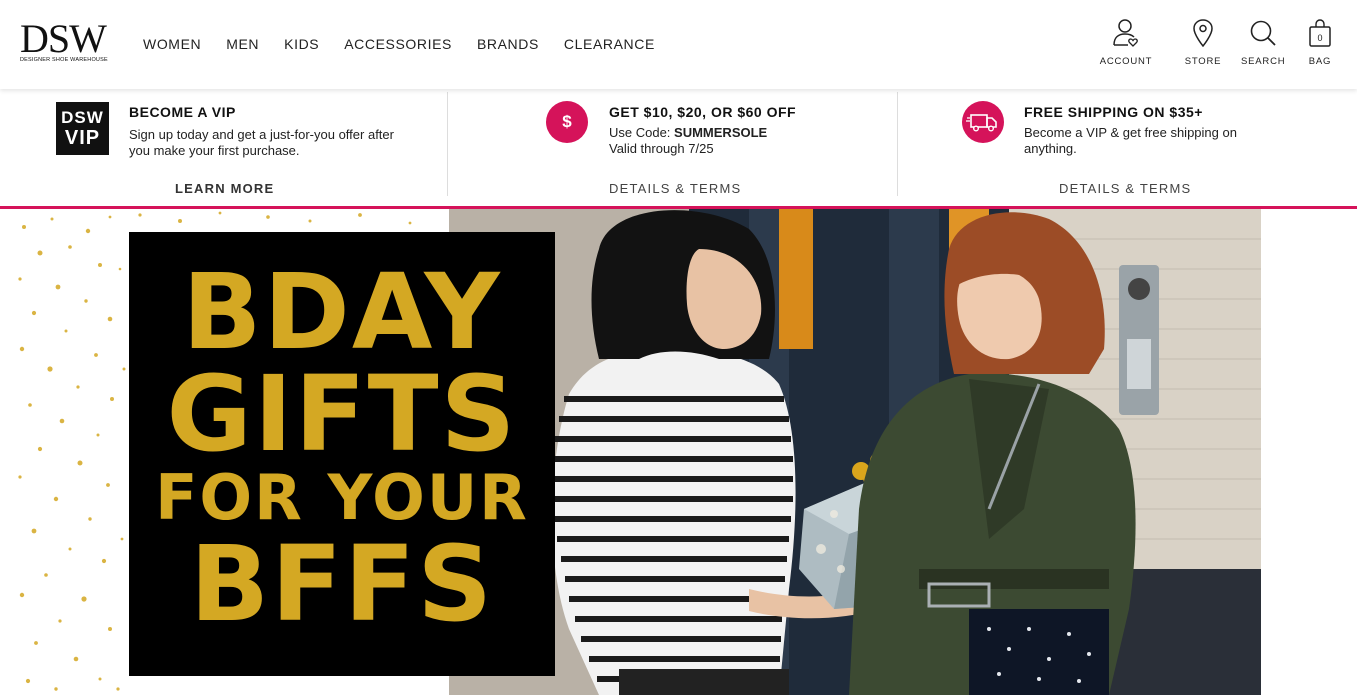 This screenshot has width=1357, height=695. I want to click on vip-title: BECOME A VIP, so click(182, 112).